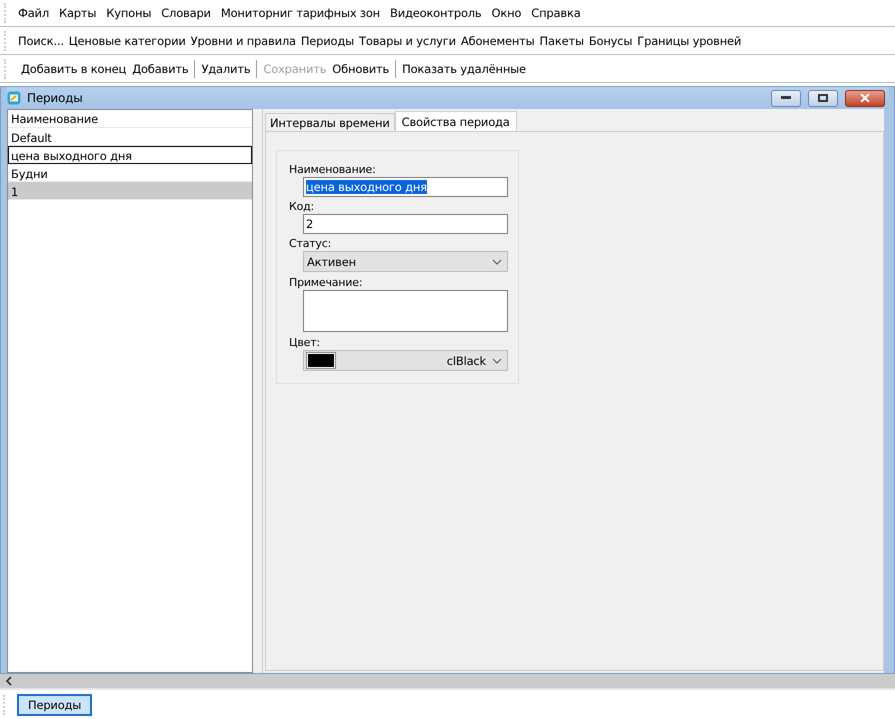 Image resolution: width=895 pixels, height=719 pixels. I want to click on column-header: Наименование, so click(130, 119).